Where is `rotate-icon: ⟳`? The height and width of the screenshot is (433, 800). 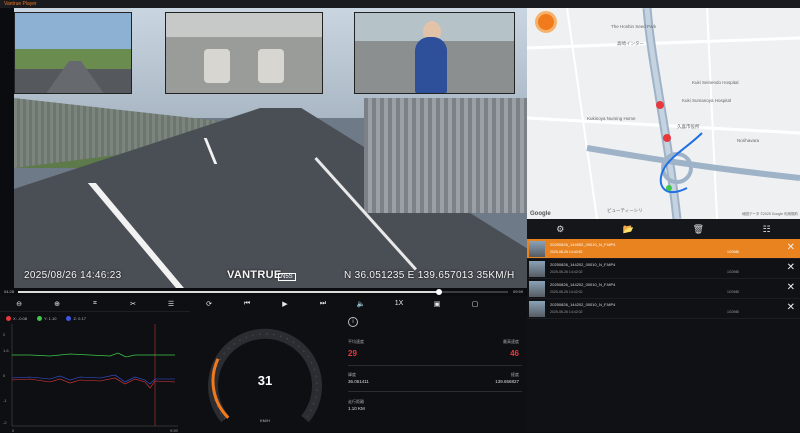
rotate-icon: ⟳ is located at coordinates (209, 304).